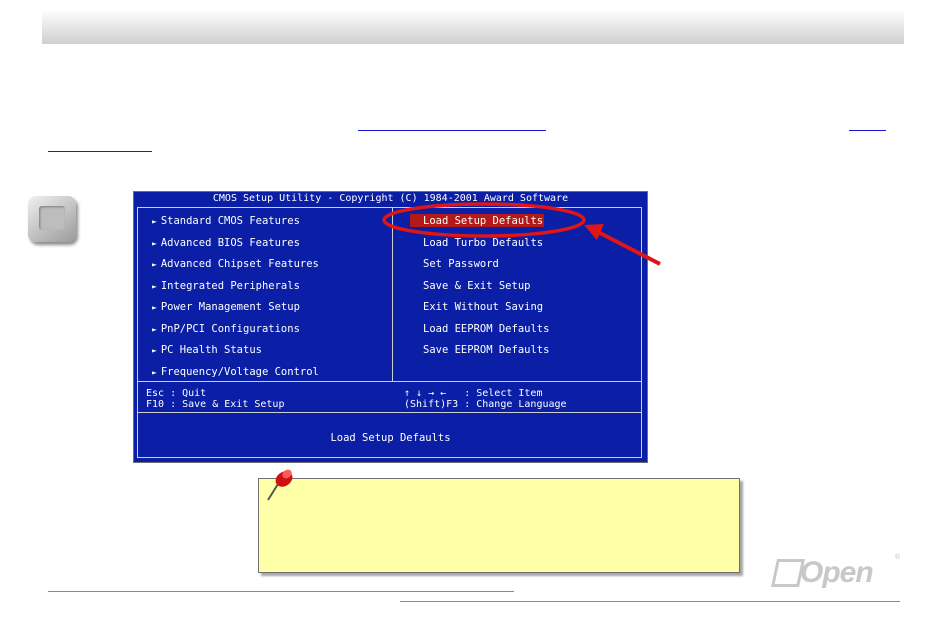 This screenshot has width=950, height=639. What do you see at coordinates (499, 525) in the screenshot?
I see `note-box` at bounding box center [499, 525].